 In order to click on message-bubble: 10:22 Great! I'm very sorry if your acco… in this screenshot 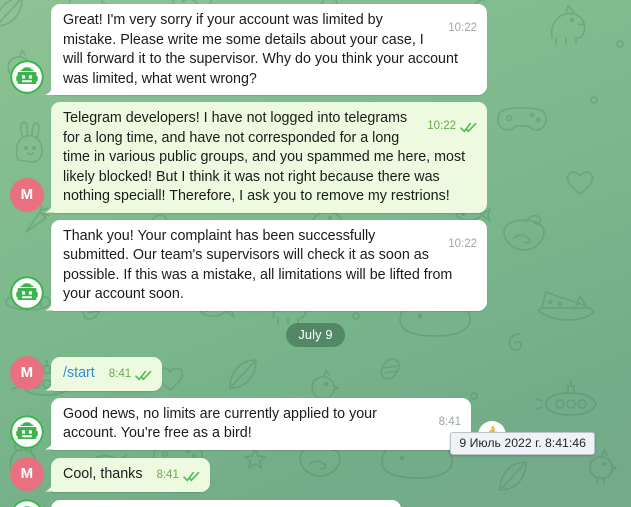, I will do `click(269, 49)`.